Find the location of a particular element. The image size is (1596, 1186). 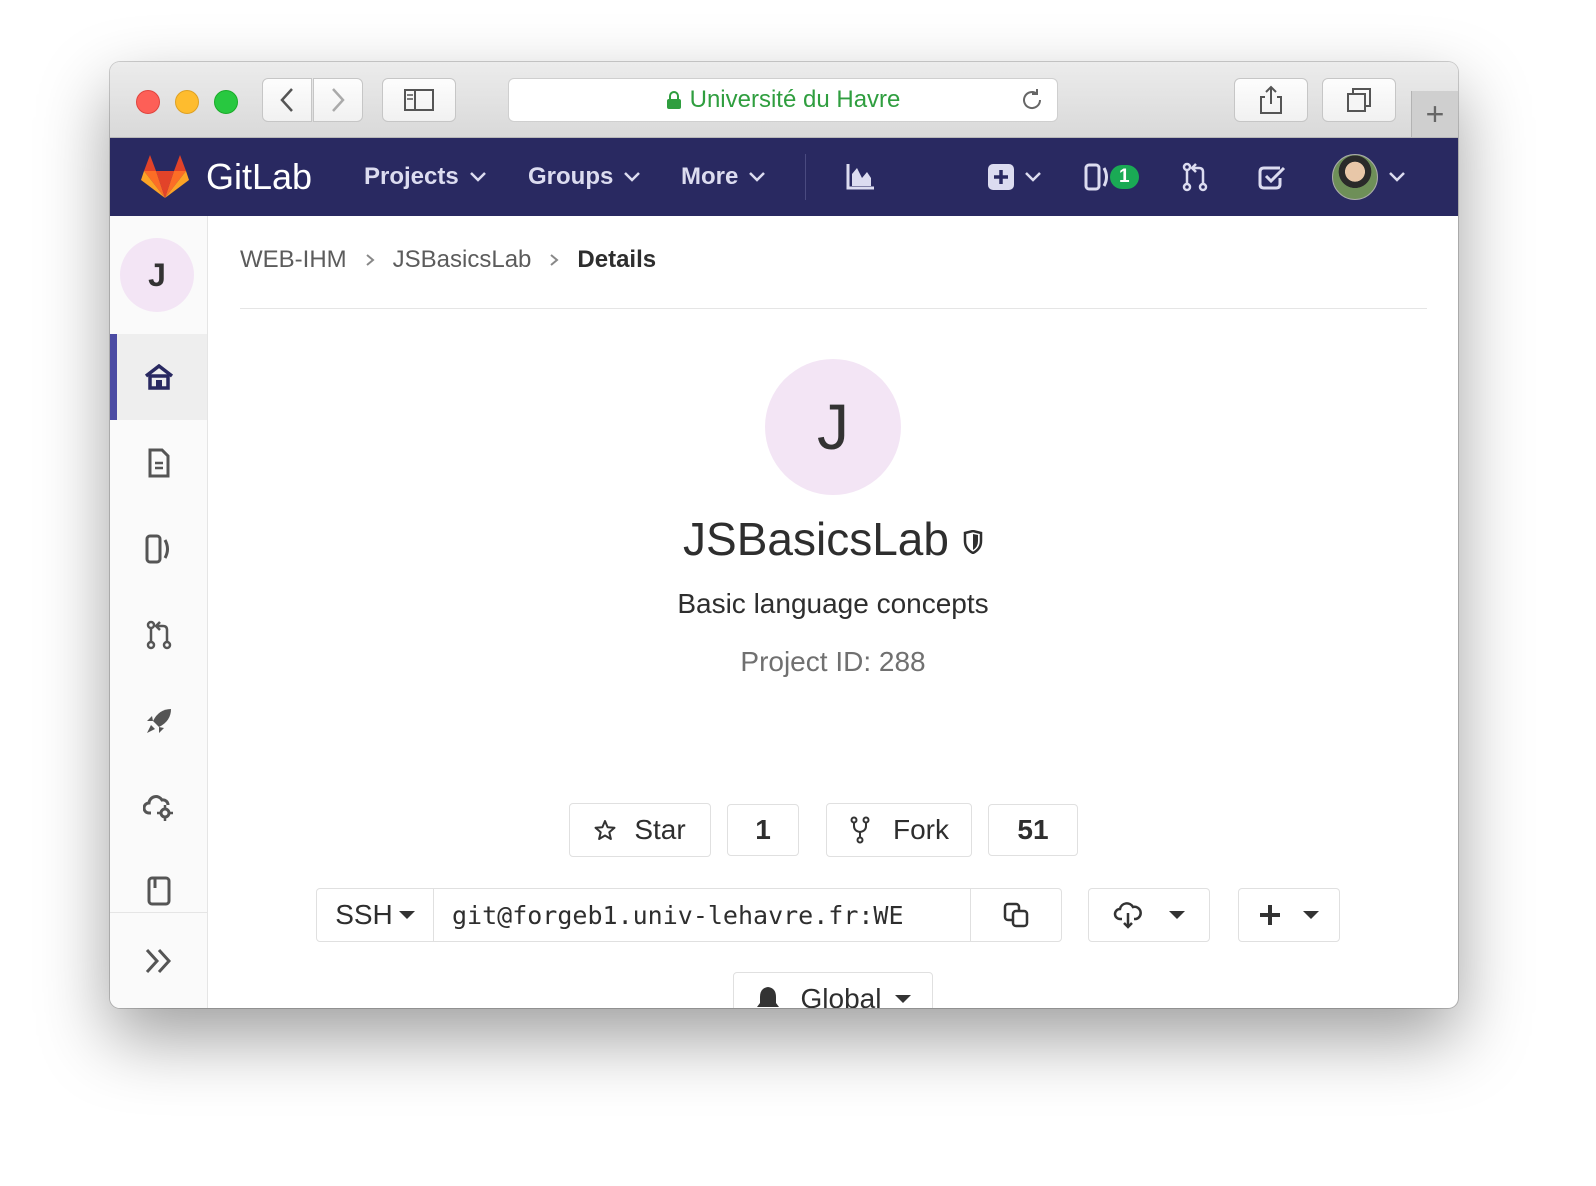

sidebar-project-avatar: J is located at coordinates (157, 275).